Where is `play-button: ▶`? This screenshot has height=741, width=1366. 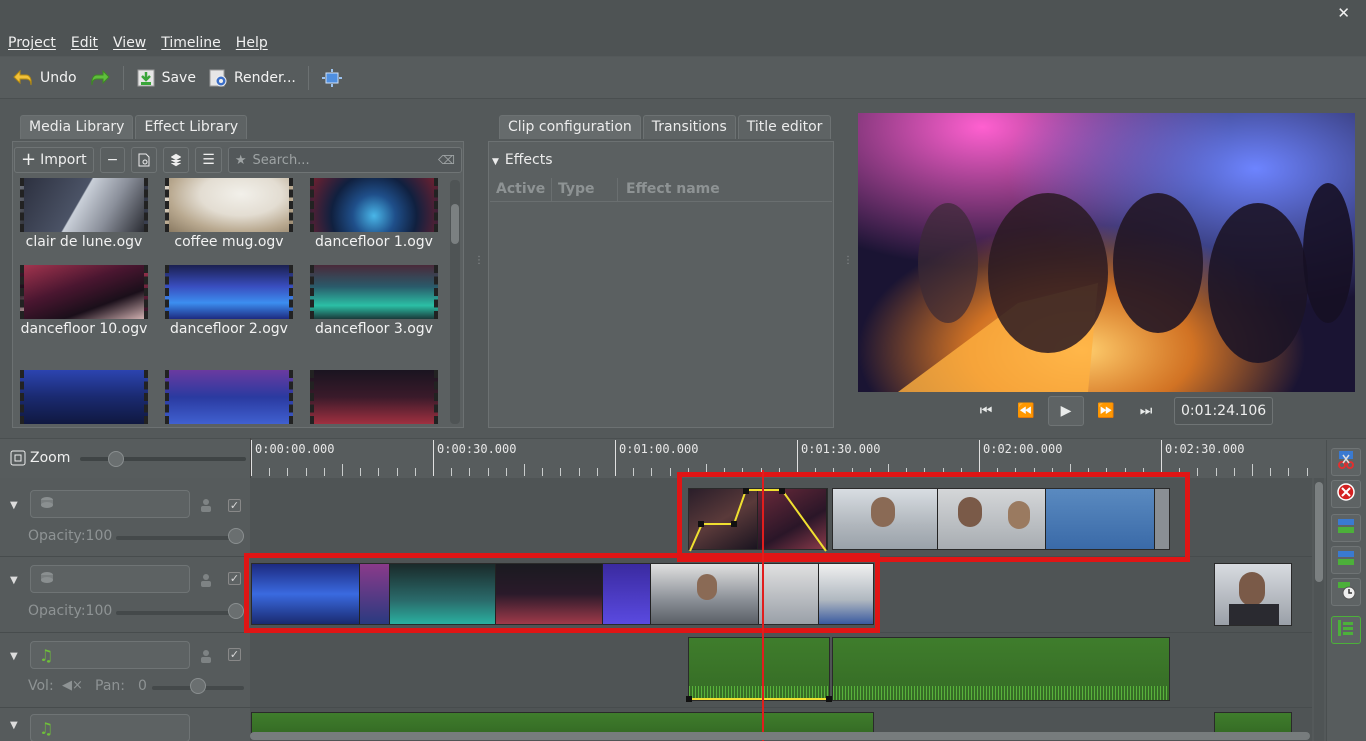 play-button: ▶ is located at coordinates (1066, 411).